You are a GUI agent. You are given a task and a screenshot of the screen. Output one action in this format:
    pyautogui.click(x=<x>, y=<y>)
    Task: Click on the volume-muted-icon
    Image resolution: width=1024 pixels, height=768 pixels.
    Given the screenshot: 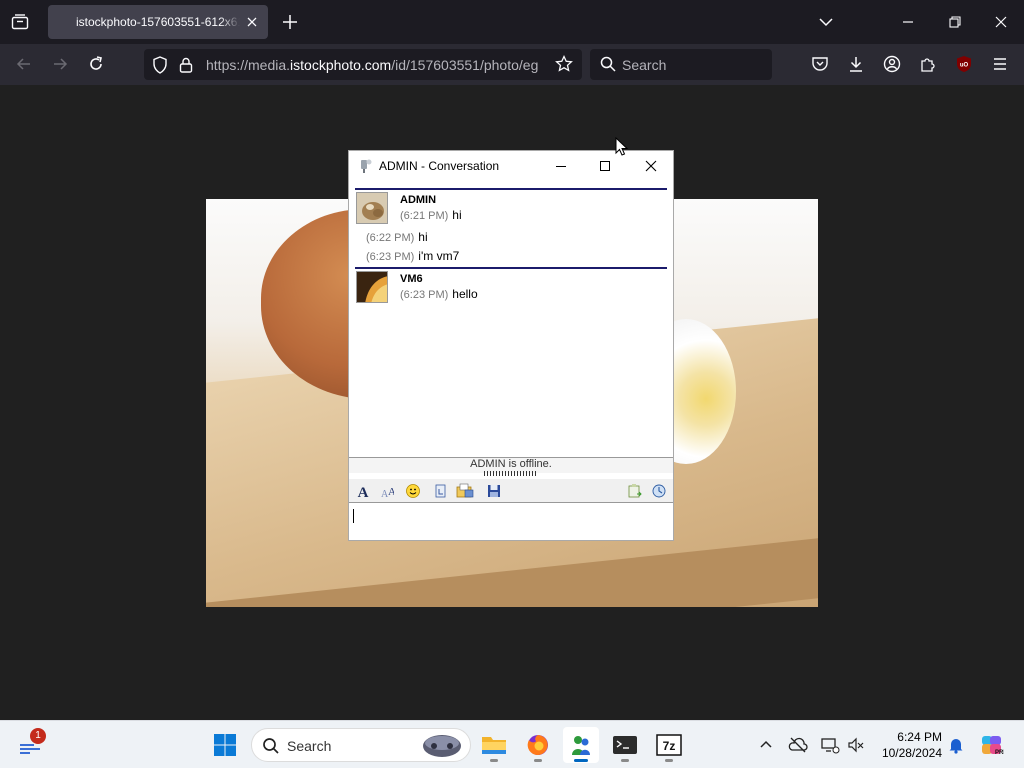 What is the action you would take?
    pyautogui.click(x=856, y=745)
    